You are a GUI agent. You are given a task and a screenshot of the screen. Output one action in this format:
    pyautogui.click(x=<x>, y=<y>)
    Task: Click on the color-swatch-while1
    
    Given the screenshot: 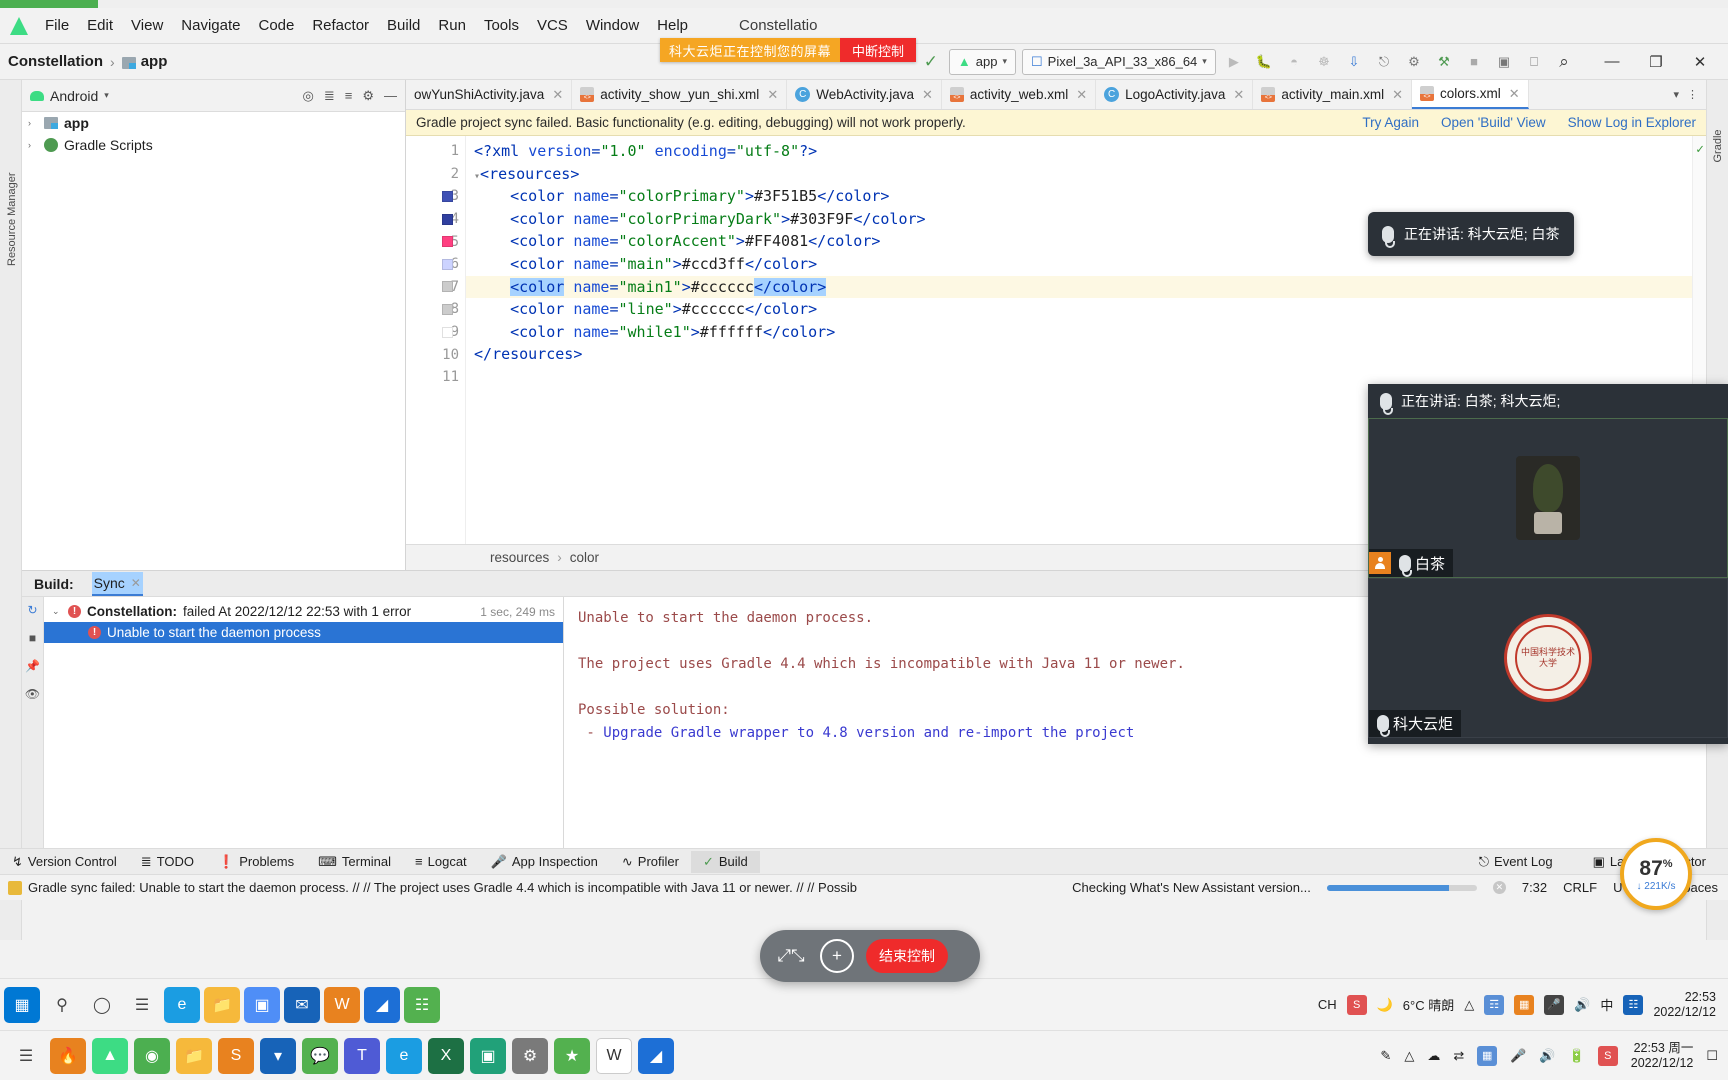 What is the action you would take?
    pyautogui.click(x=449, y=332)
    